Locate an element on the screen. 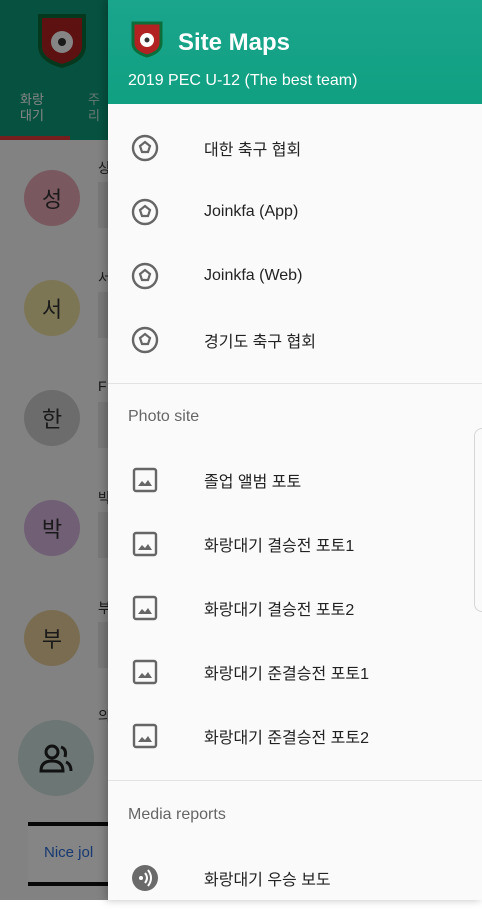 Image resolution: width=482 pixels, height=910 pixels. menu-item-final-photo-1: 화랑대기 결승전 포토1 is located at coordinates (295, 544).